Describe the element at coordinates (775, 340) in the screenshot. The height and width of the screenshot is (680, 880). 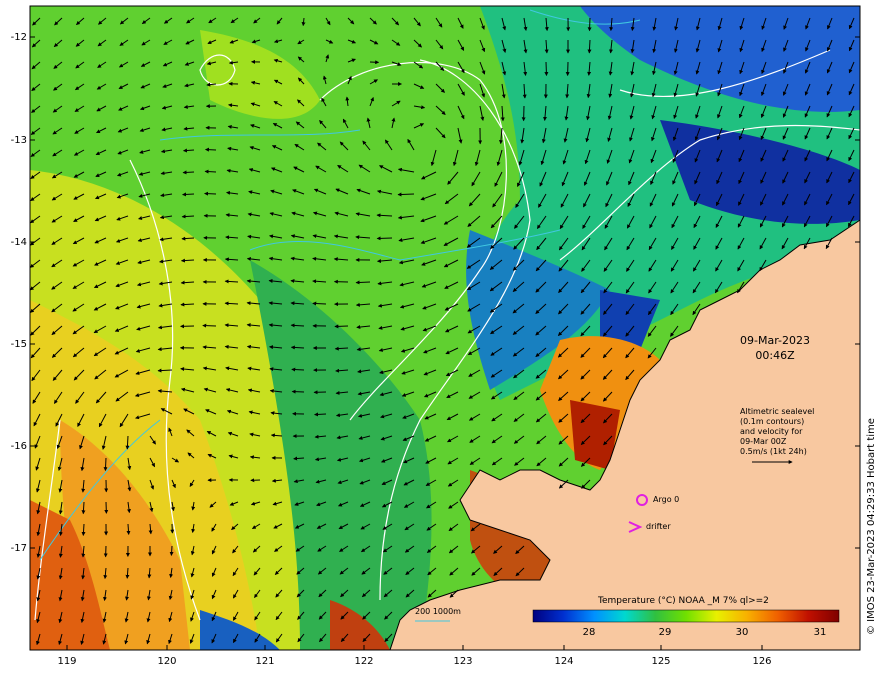
I see `date-label: 09-Mar-2023` at that location.